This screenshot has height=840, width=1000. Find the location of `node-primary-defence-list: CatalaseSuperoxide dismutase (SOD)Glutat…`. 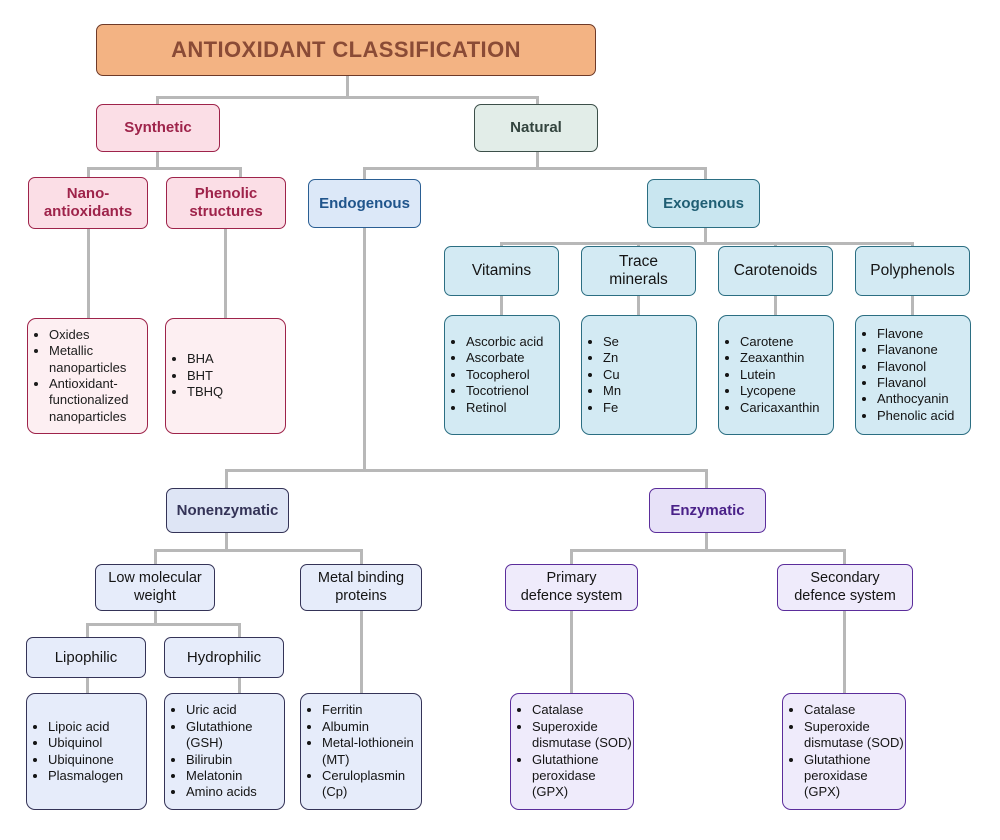

node-primary-defence-list: CatalaseSuperoxide dismutase (SOD)Glutat… is located at coordinates (572, 751).